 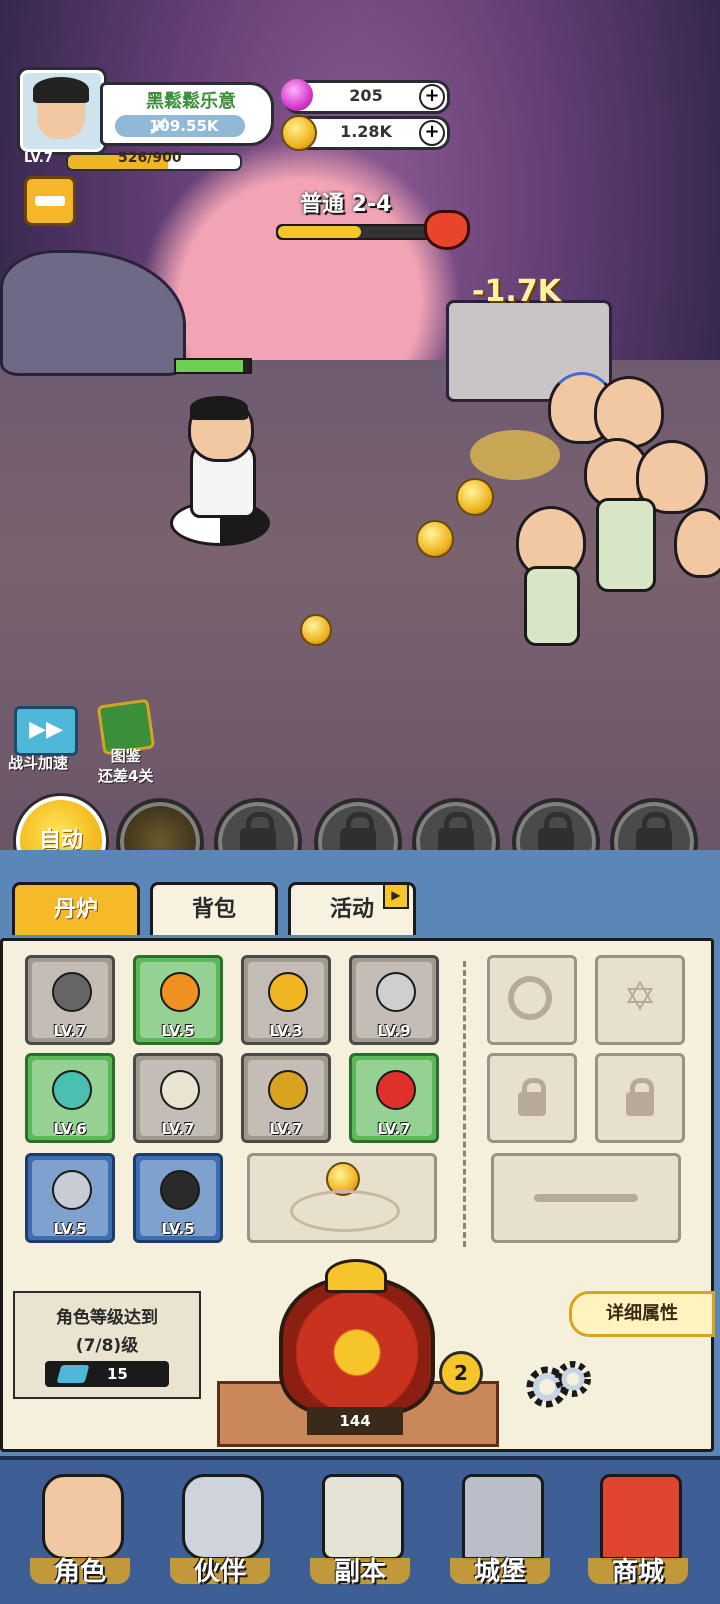 What do you see at coordinates (46, 731) in the screenshot?
I see `battle-speed-button: ▶▶` at bounding box center [46, 731].